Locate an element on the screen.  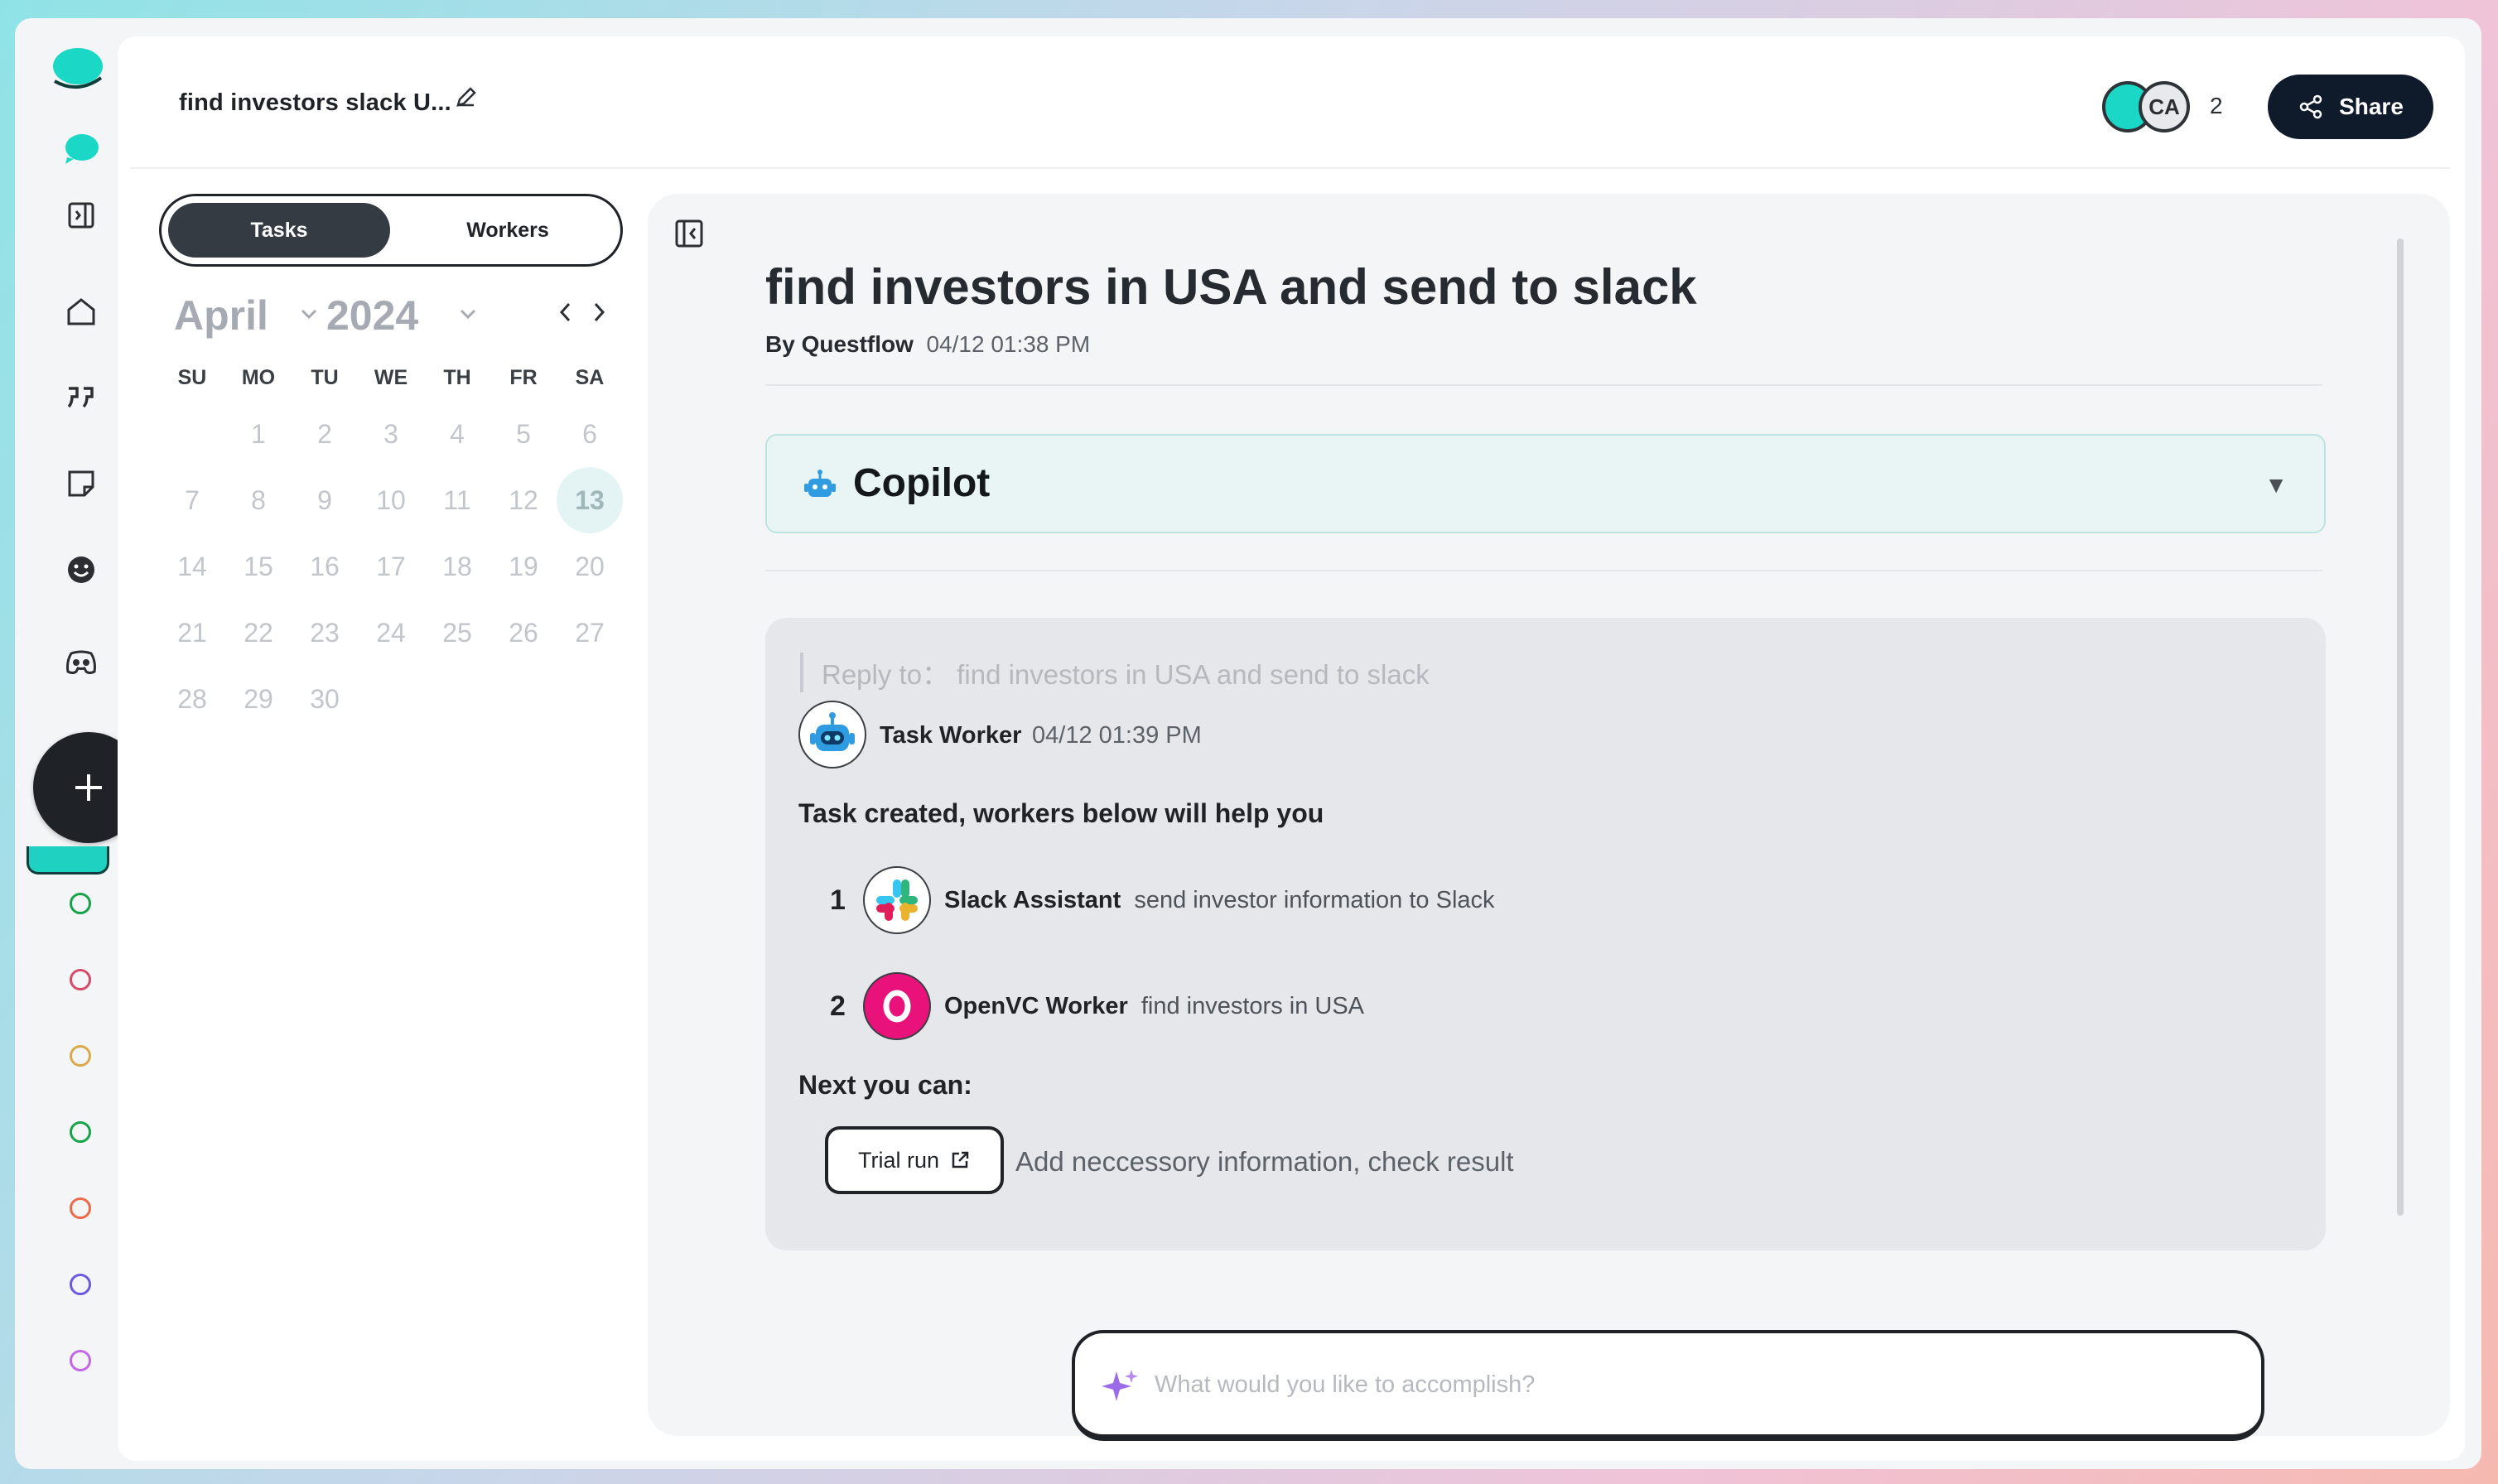
today-label: 13 is located at coordinates (590, 499).